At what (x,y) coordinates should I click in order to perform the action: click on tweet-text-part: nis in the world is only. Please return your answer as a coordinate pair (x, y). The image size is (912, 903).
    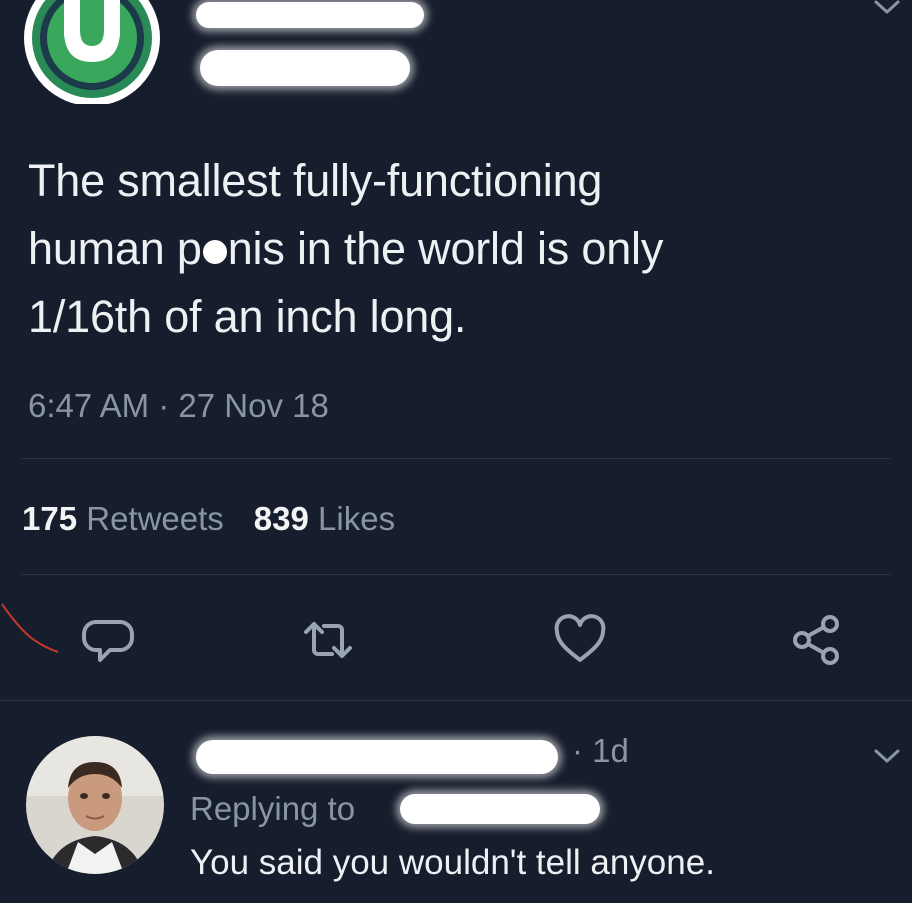
    Looking at the image, I should click on (445, 248).